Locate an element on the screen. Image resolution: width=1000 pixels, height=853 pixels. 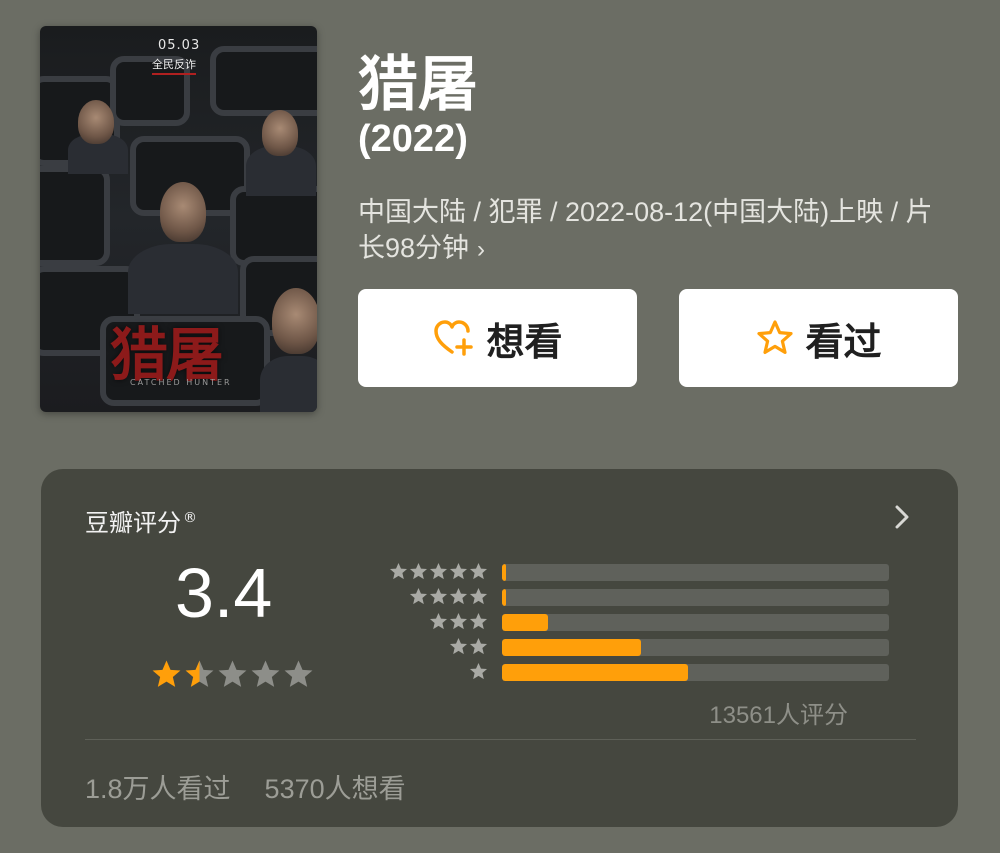
registered-mark: ® is located at coordinates (190, 518).